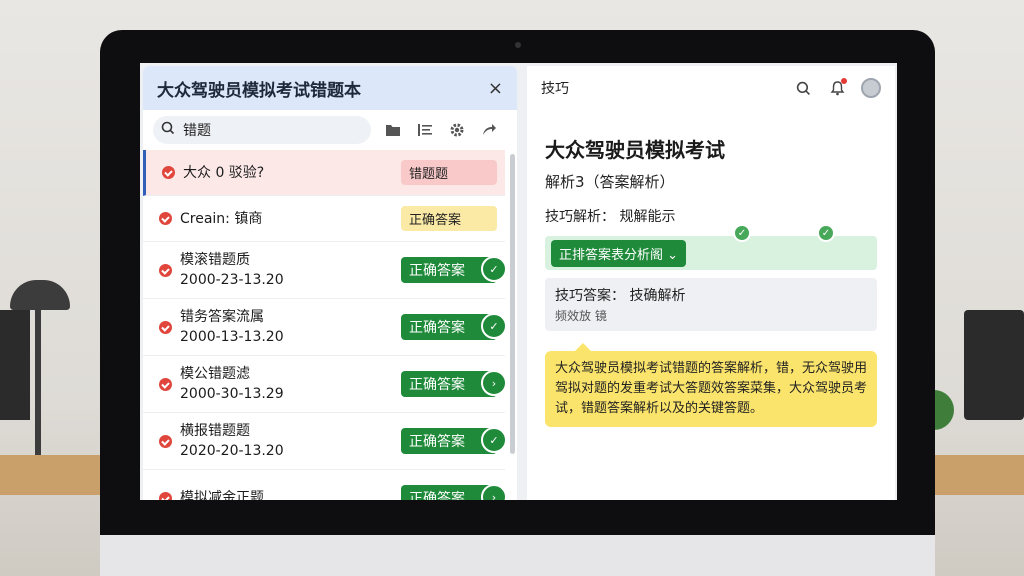 The width and height of the screenshot is (1024, 576). I want to click on list-icon, so click(425, 130).